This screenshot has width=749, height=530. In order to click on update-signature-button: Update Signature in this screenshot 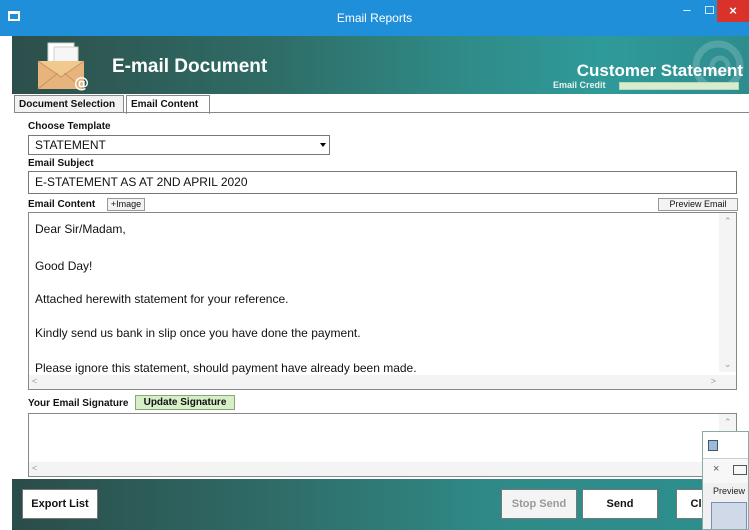, I will do `click(185, 402)`.